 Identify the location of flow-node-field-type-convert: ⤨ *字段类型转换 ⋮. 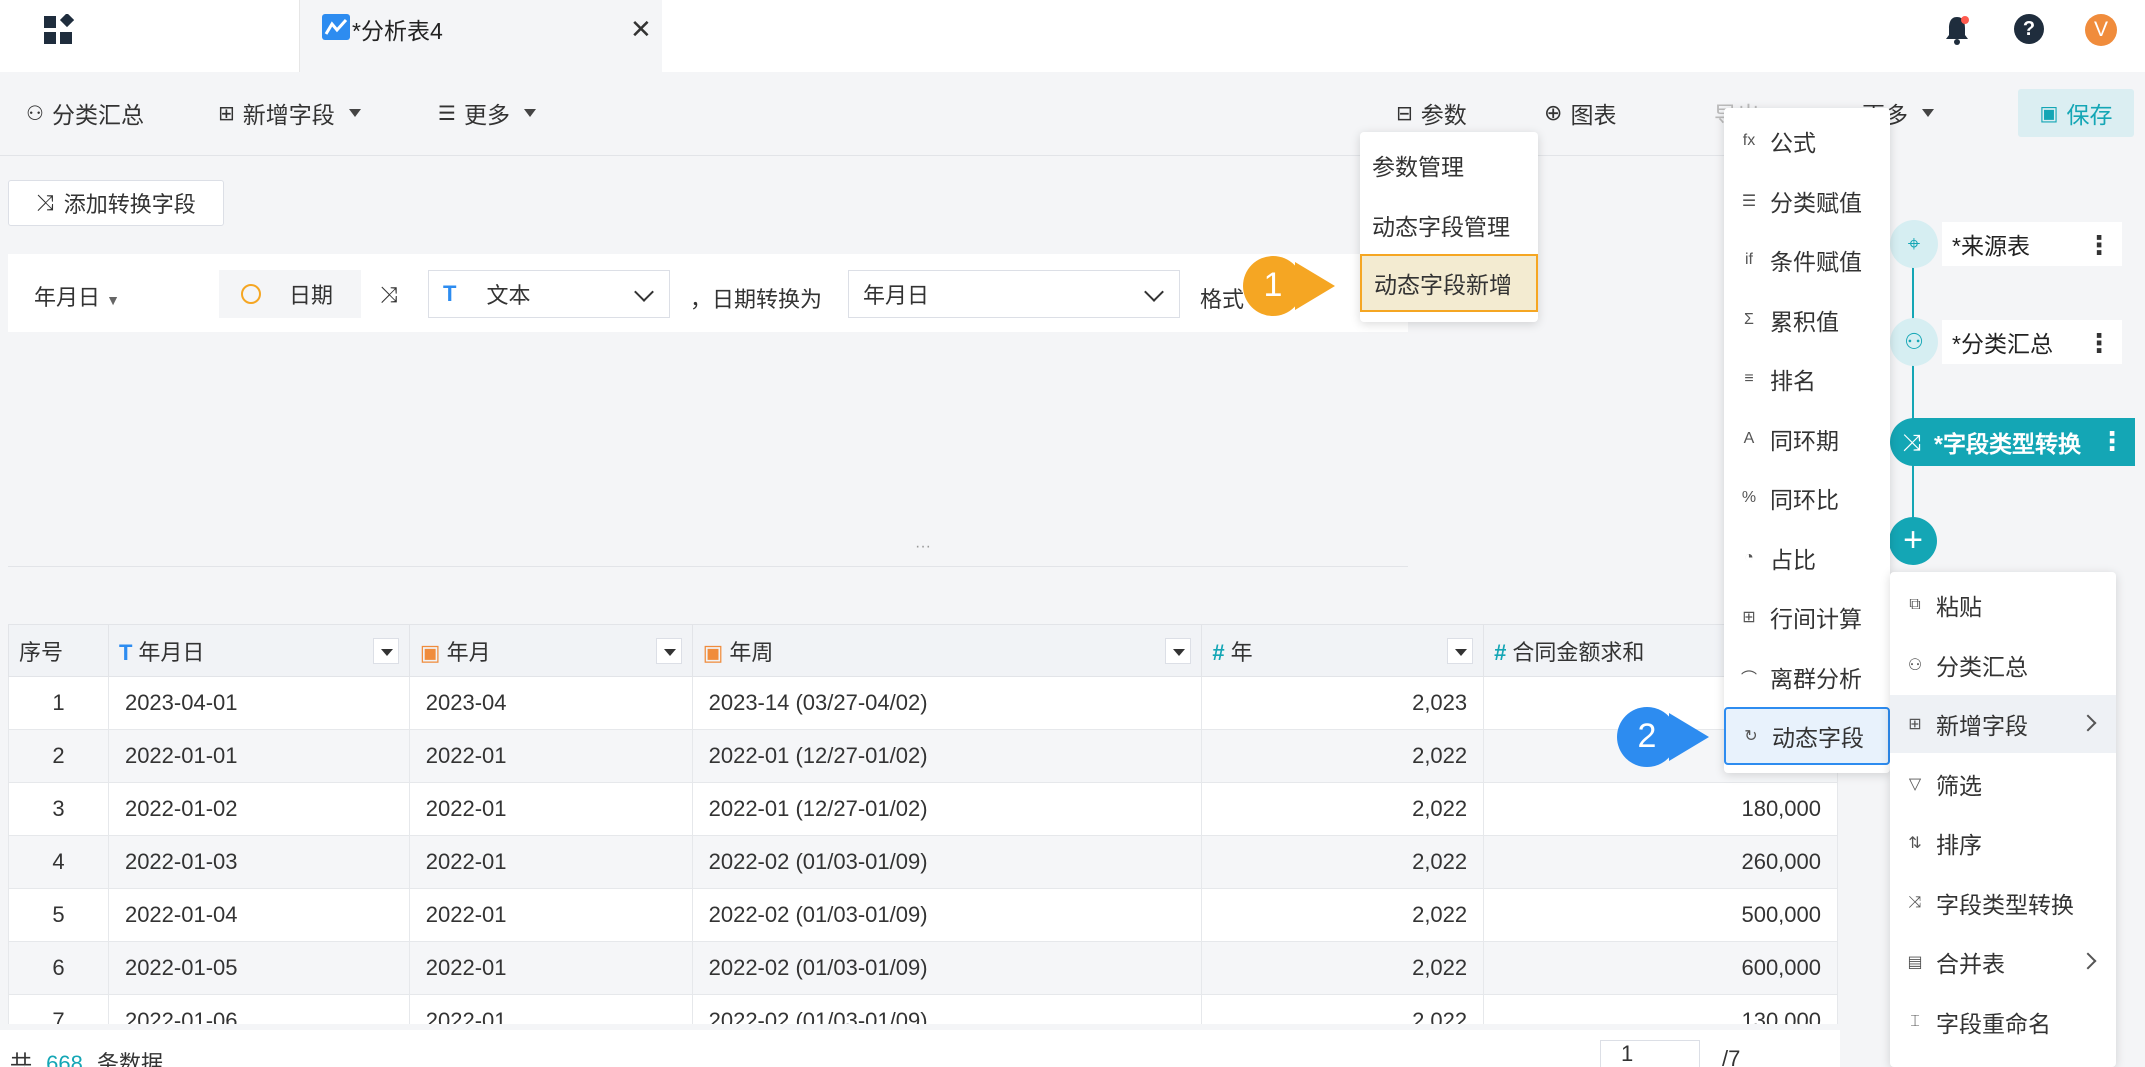
(2012, 442).